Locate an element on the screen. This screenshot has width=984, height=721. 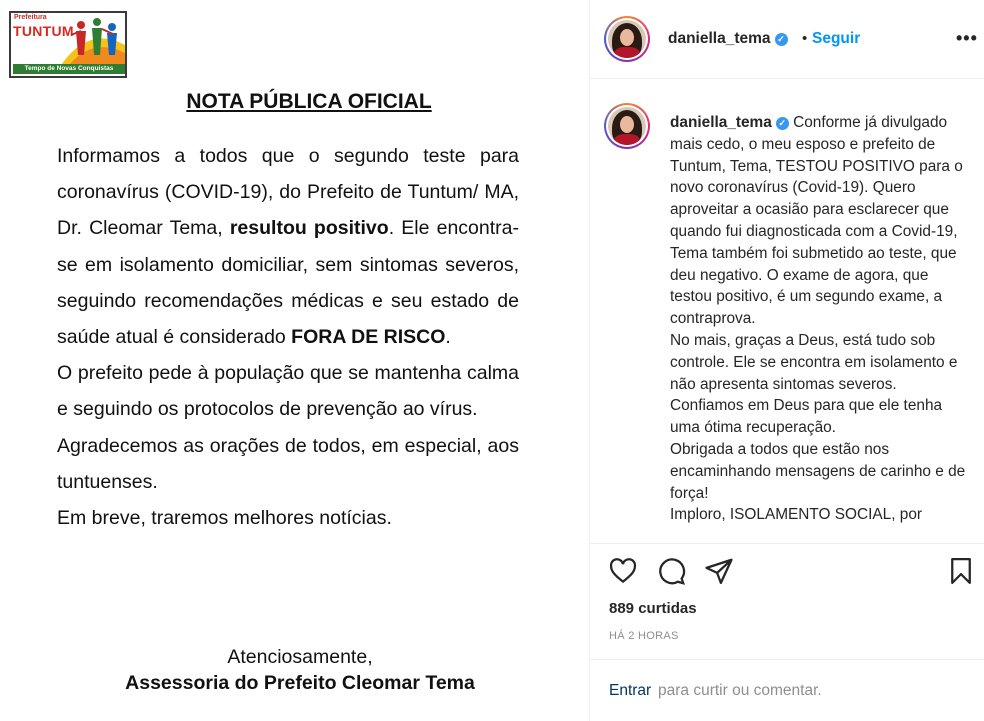
follow-button: Seguir is located at coordinates (836, 39).